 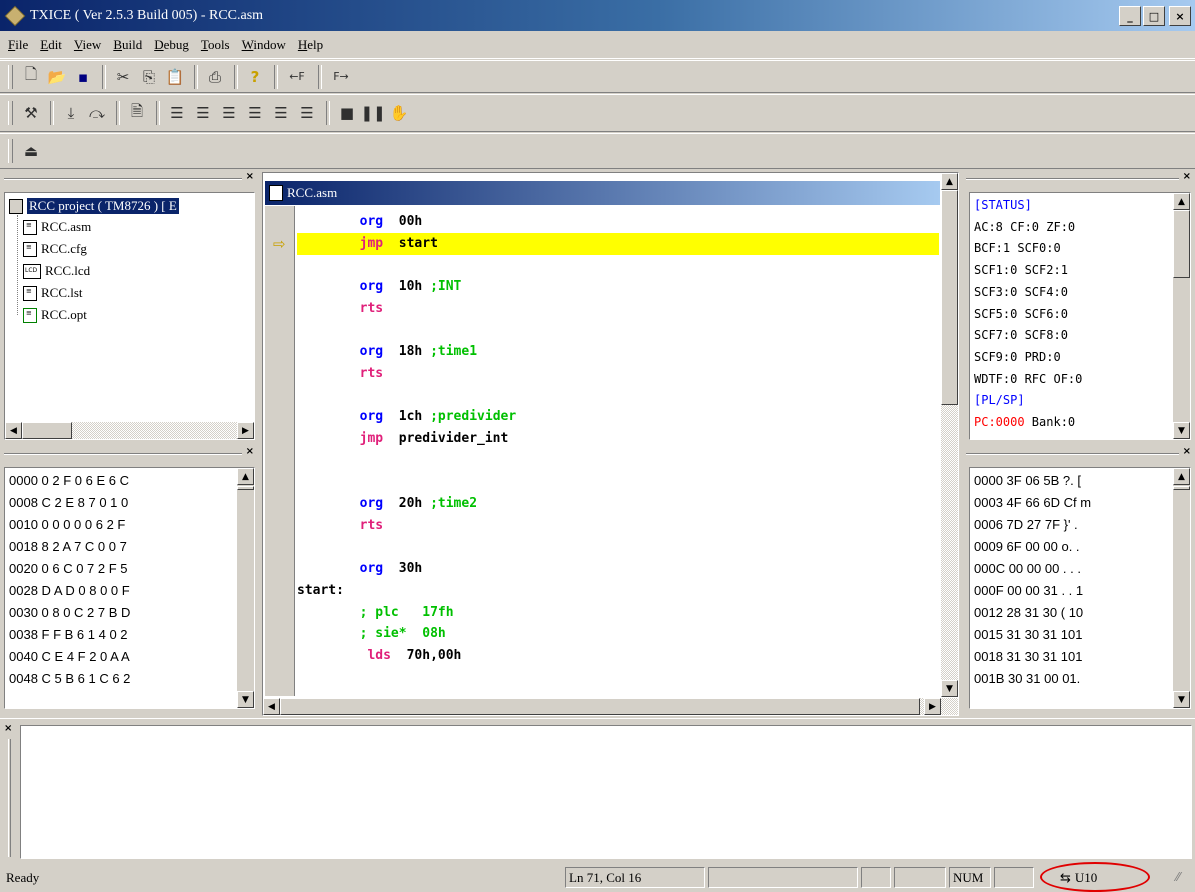 I want to click on breakpoint-clear-icon: ☰, so click(x=281, y=113).